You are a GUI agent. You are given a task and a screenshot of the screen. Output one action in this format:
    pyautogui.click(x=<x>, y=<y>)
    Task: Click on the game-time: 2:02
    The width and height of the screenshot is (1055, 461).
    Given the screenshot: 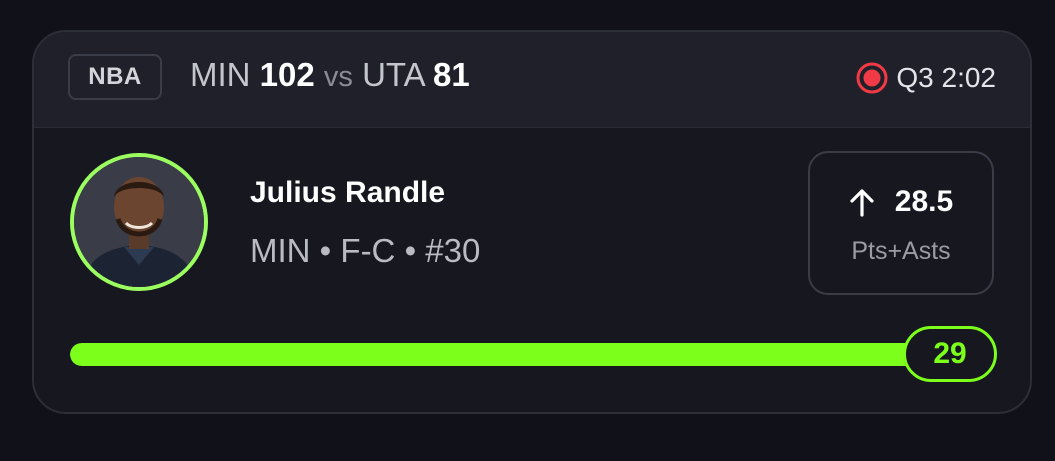 What is the action you would take?
    pyautogui.click(x=969, y=77)
    